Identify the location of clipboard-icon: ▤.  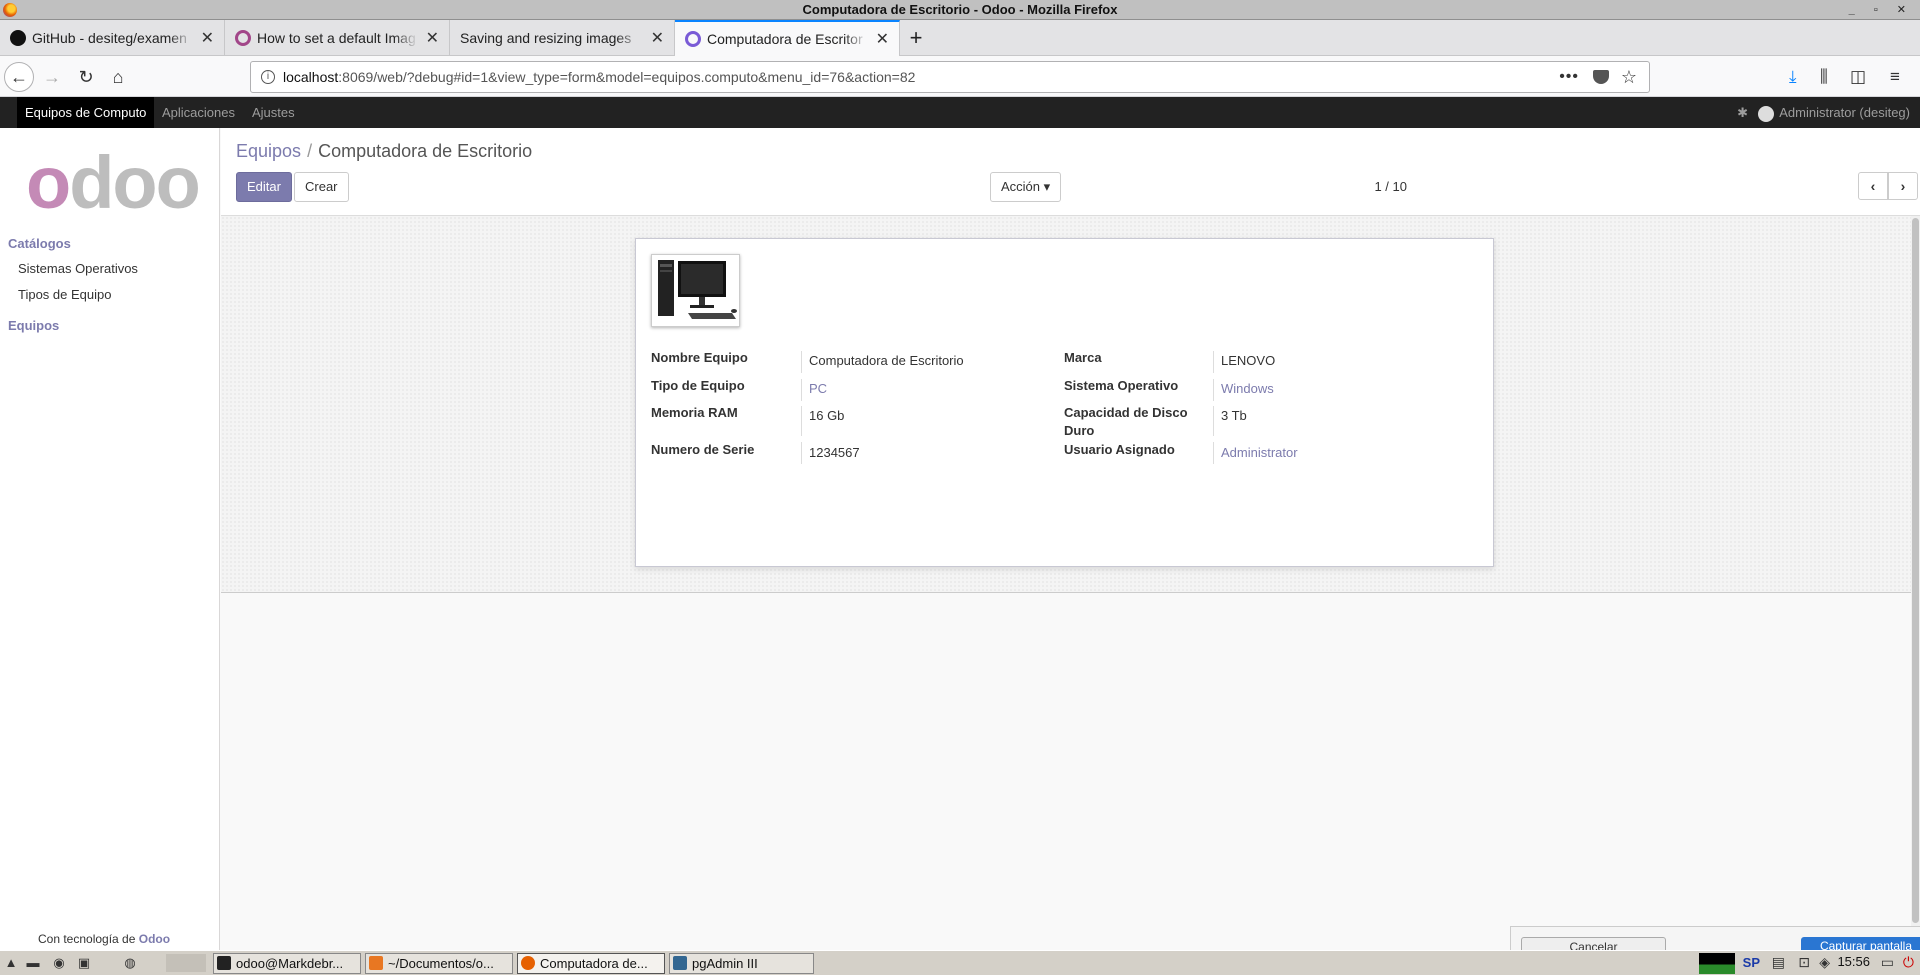
(1778, 962).